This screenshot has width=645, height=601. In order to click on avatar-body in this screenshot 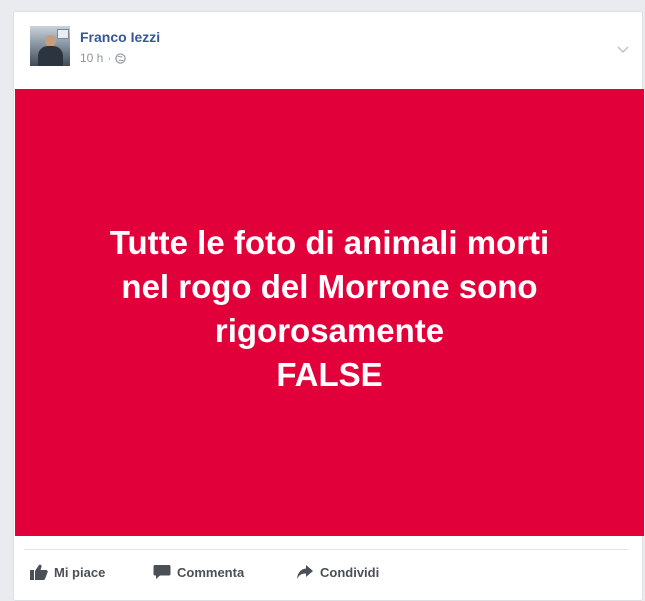, I will do `click(50, 56)`.